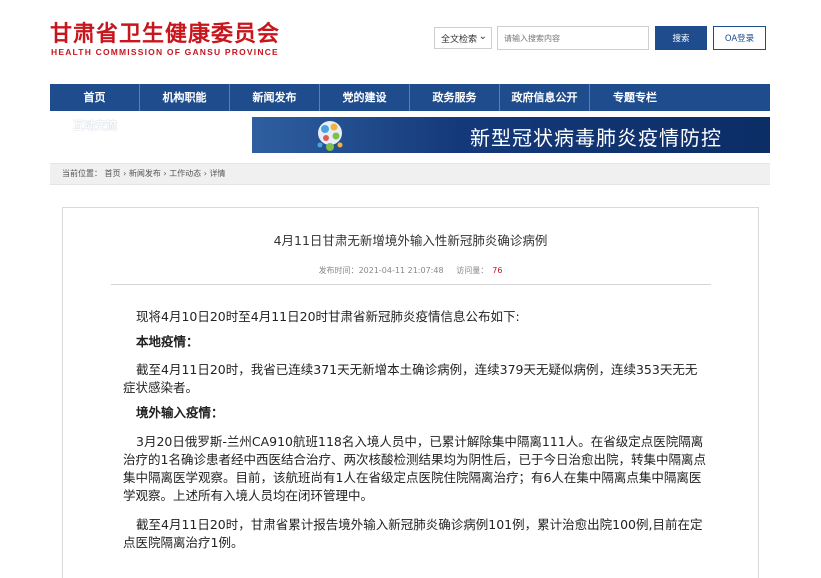  Describe the element at coordinates (497, 270) in the screenshot. I see `views-count: 76` at that location.